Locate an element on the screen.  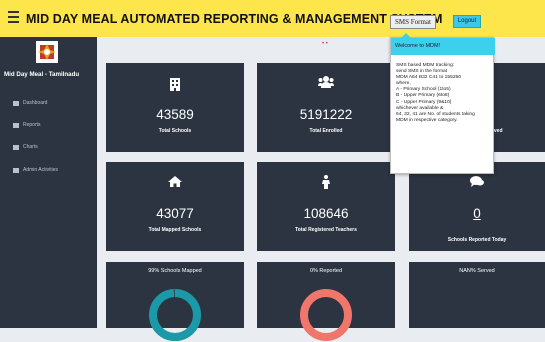
progress-title: 0% Reported is located at coordinates (326, 271).